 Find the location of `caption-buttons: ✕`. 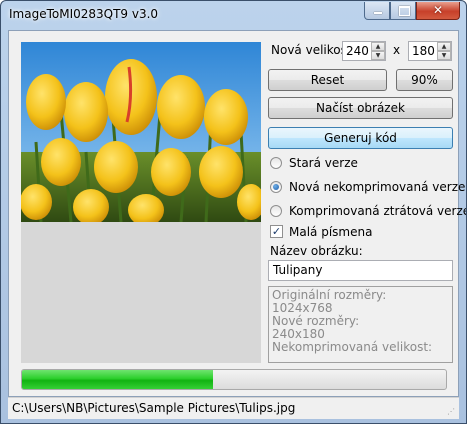

caption-buttons: ✕ is located at coordinates (412, 12).